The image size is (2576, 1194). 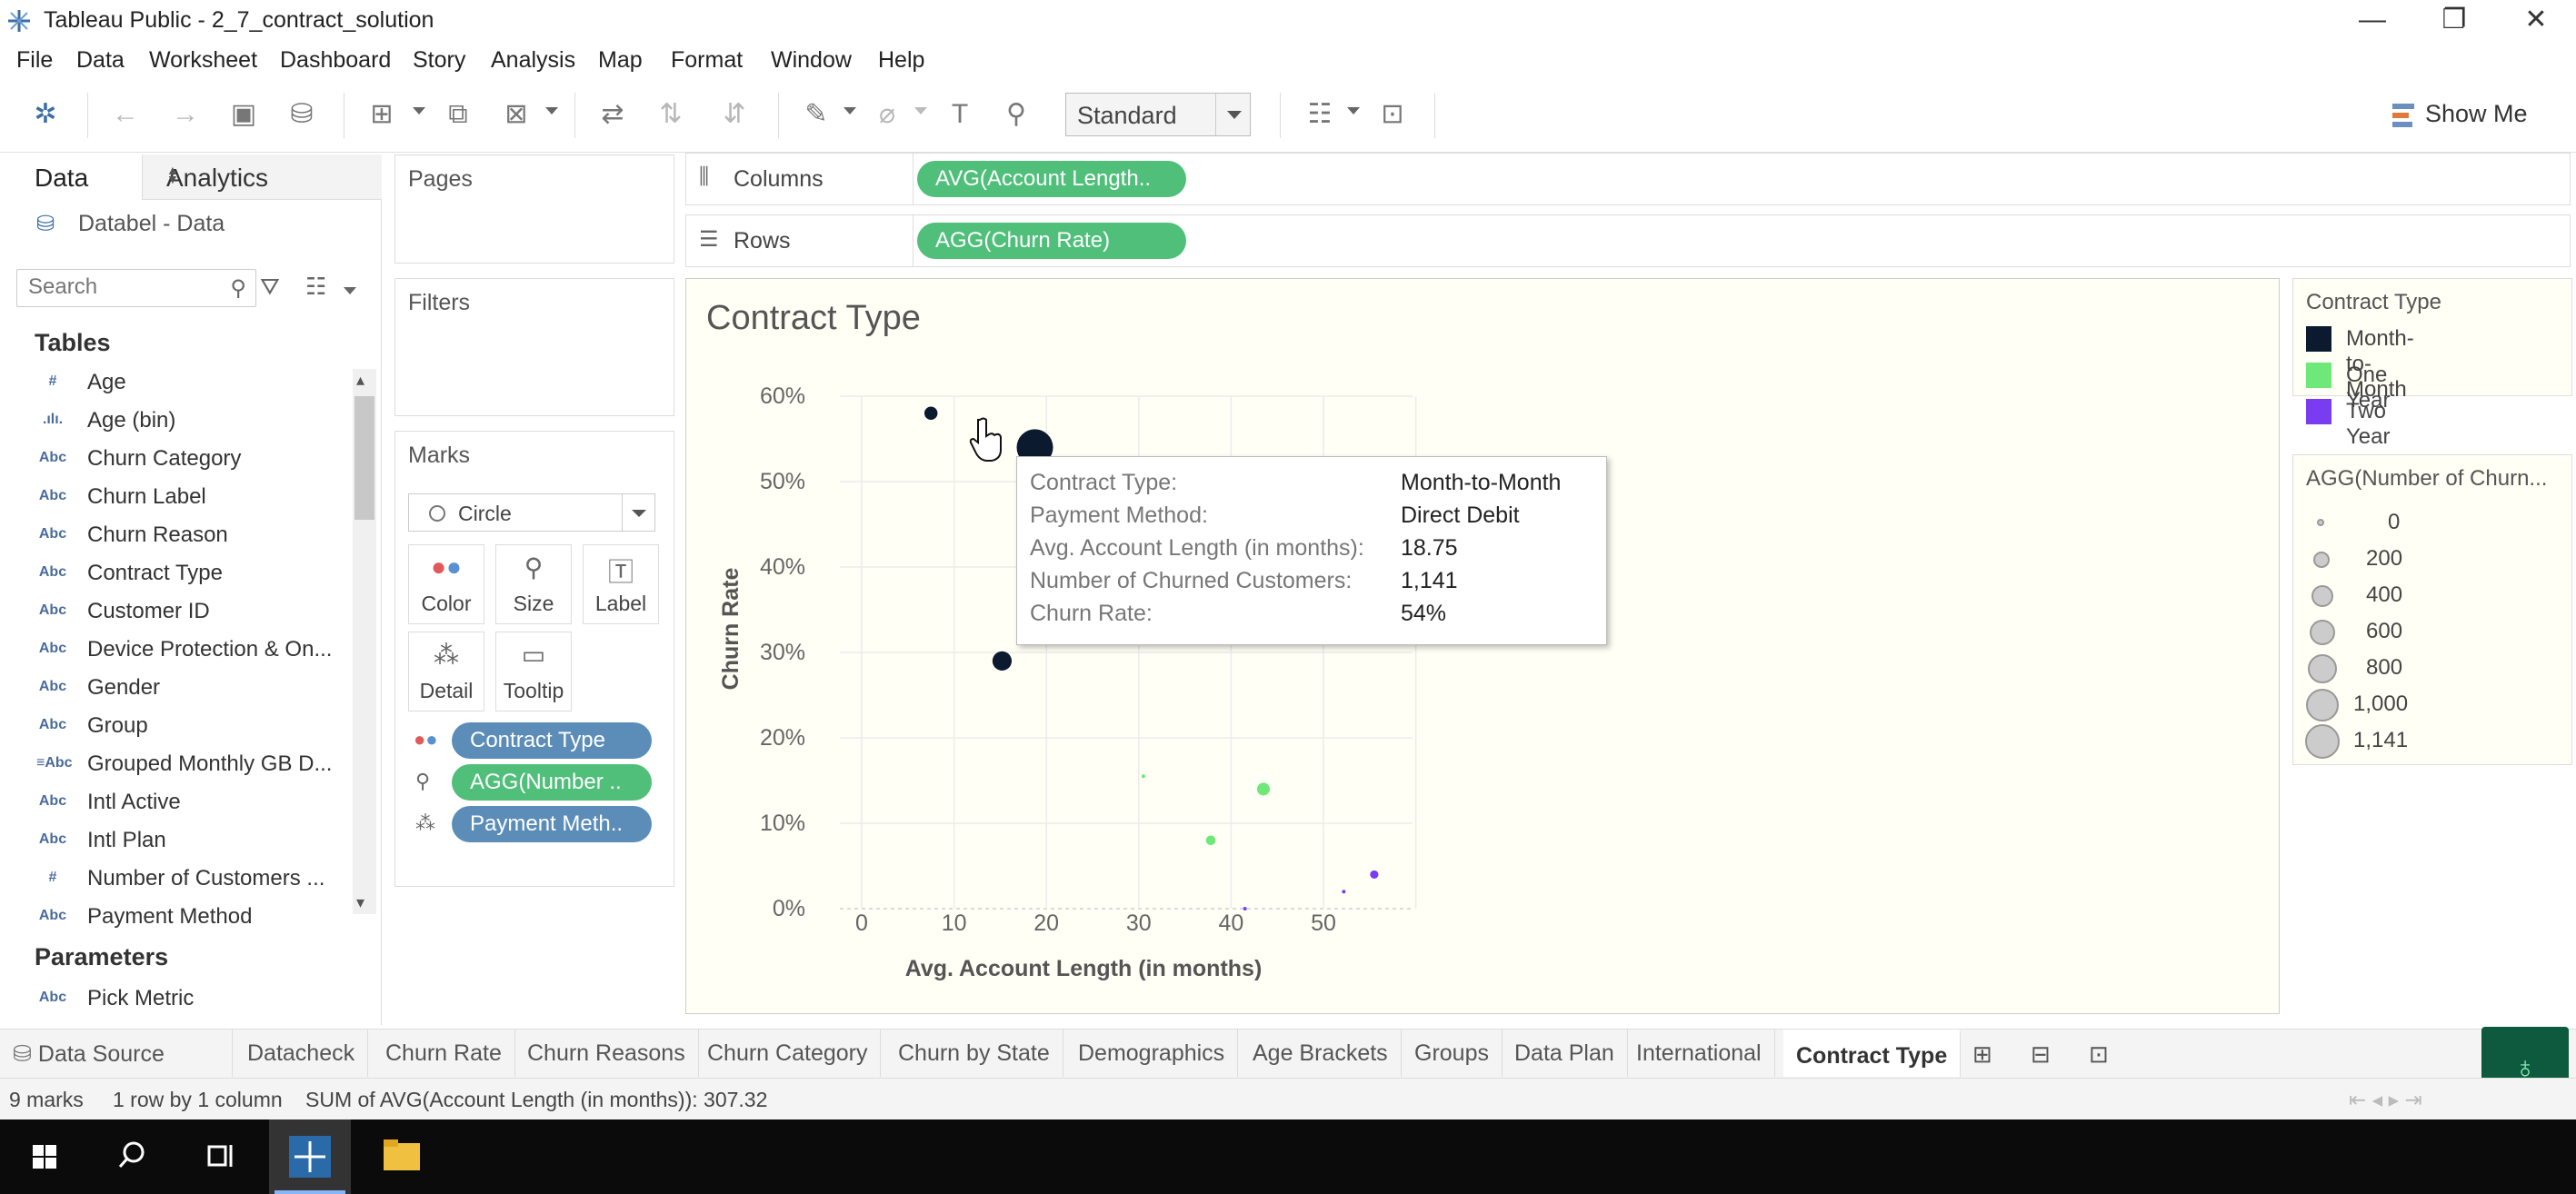 What do you see at coordinates (119, 287) in the screenshot?
I see `search-input` at bounding box center [119, 287].